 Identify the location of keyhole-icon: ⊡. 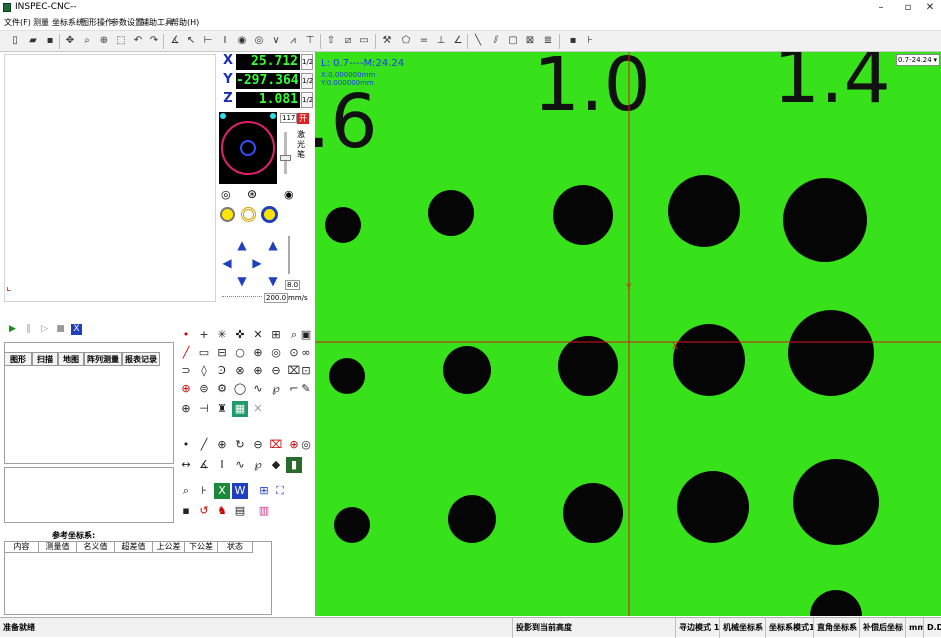
(306, 371).